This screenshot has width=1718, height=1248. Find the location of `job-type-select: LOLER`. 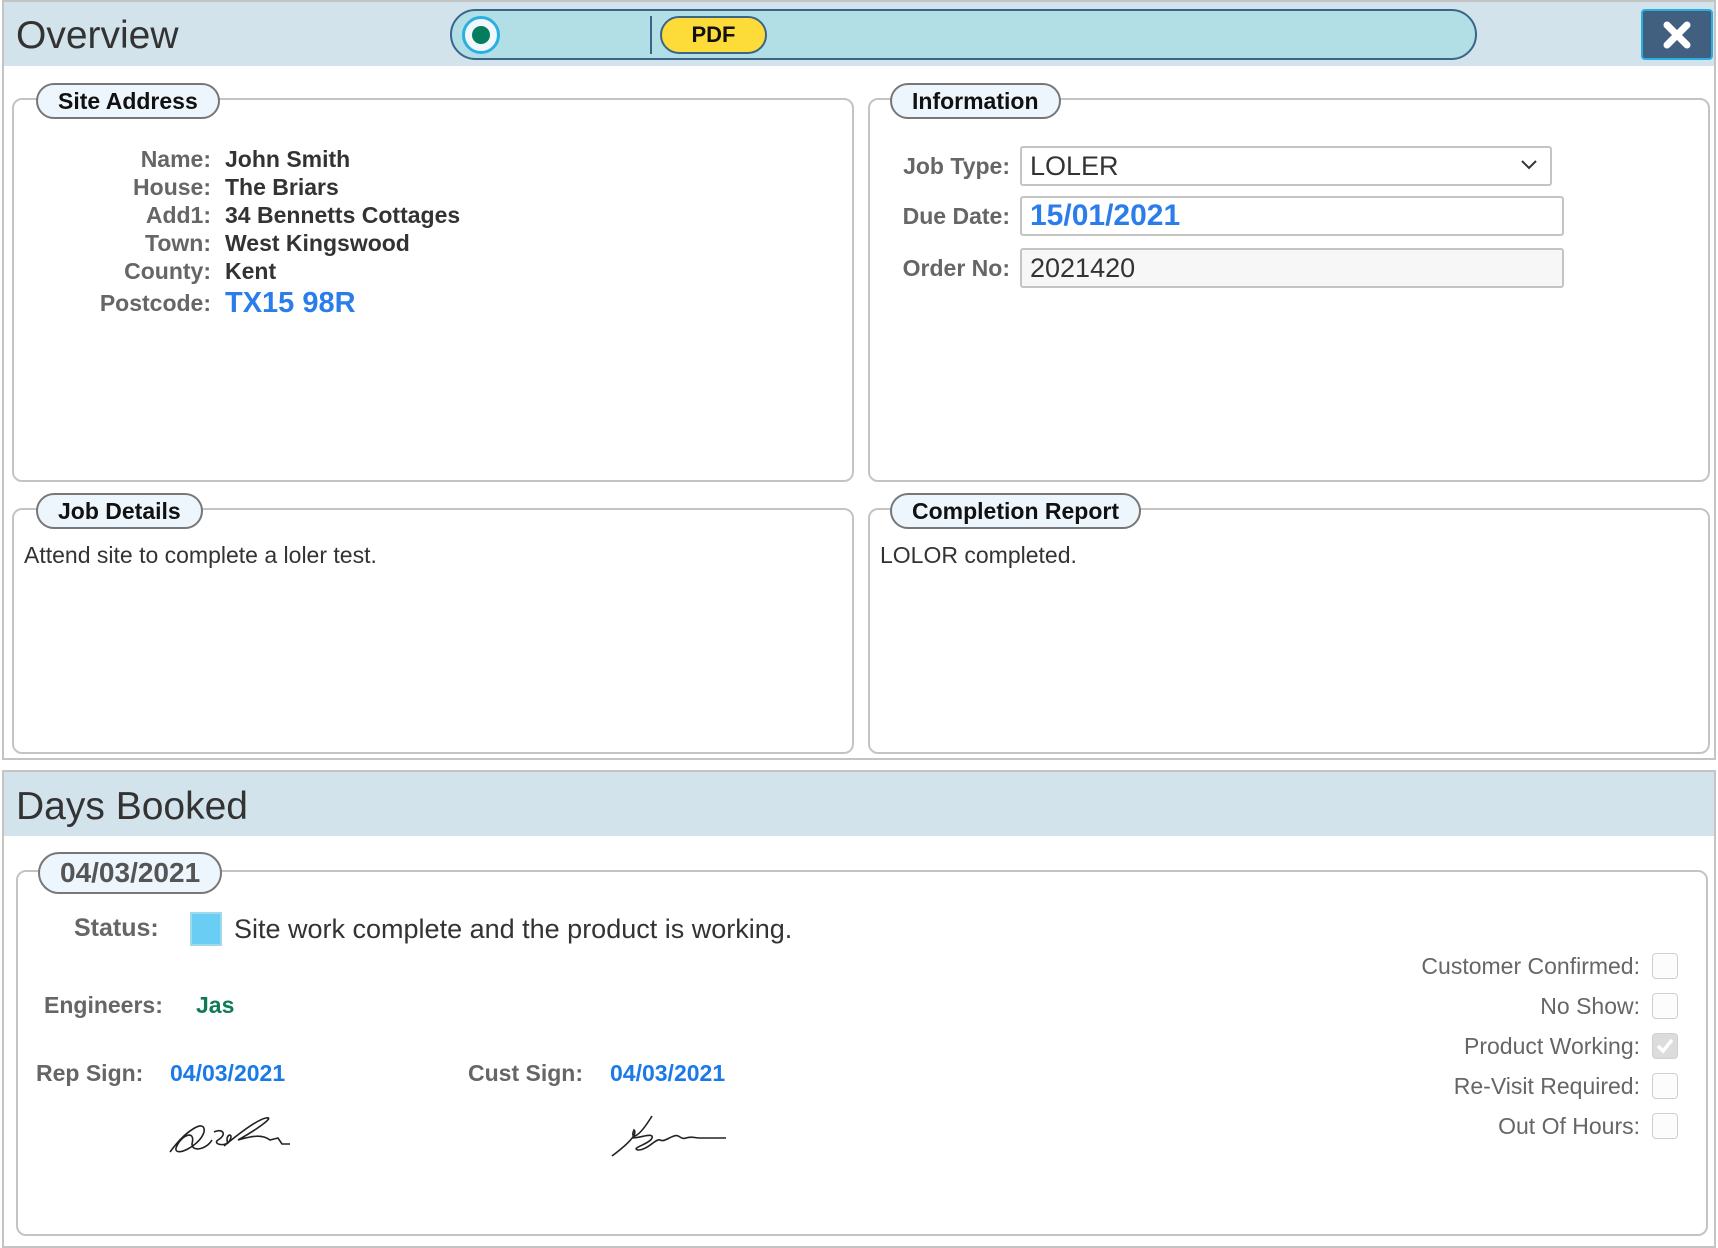

job-type-select: LOLER is located at coordinates (1286, 166).